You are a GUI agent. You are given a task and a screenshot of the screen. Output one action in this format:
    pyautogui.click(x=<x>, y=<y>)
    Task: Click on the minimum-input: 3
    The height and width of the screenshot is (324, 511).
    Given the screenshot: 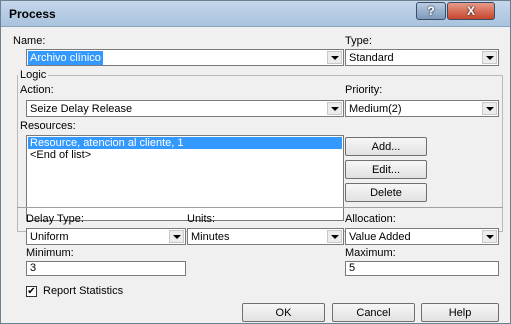 What is the action you would take?
    pyautogui.click(x=106, y=268)
    